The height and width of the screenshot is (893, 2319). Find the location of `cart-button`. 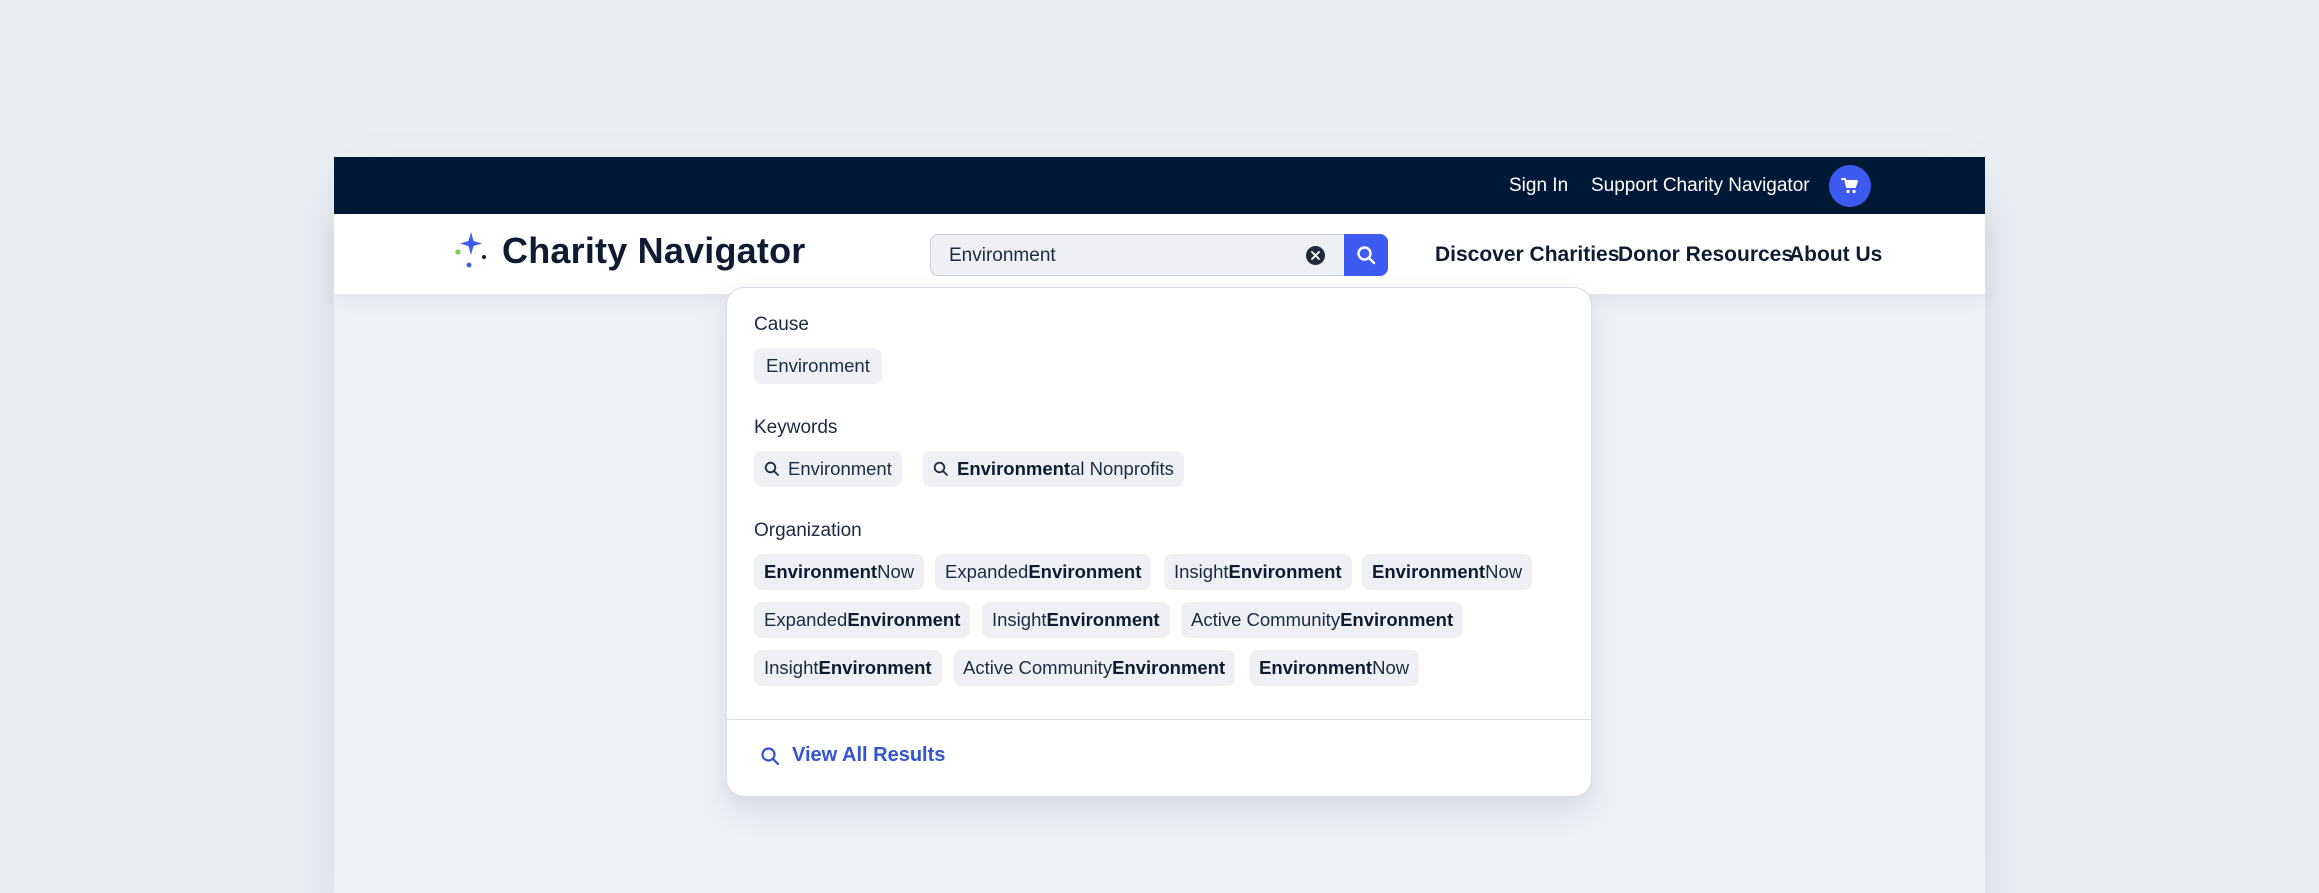

cart-button is located at coordinates (1850, 186).